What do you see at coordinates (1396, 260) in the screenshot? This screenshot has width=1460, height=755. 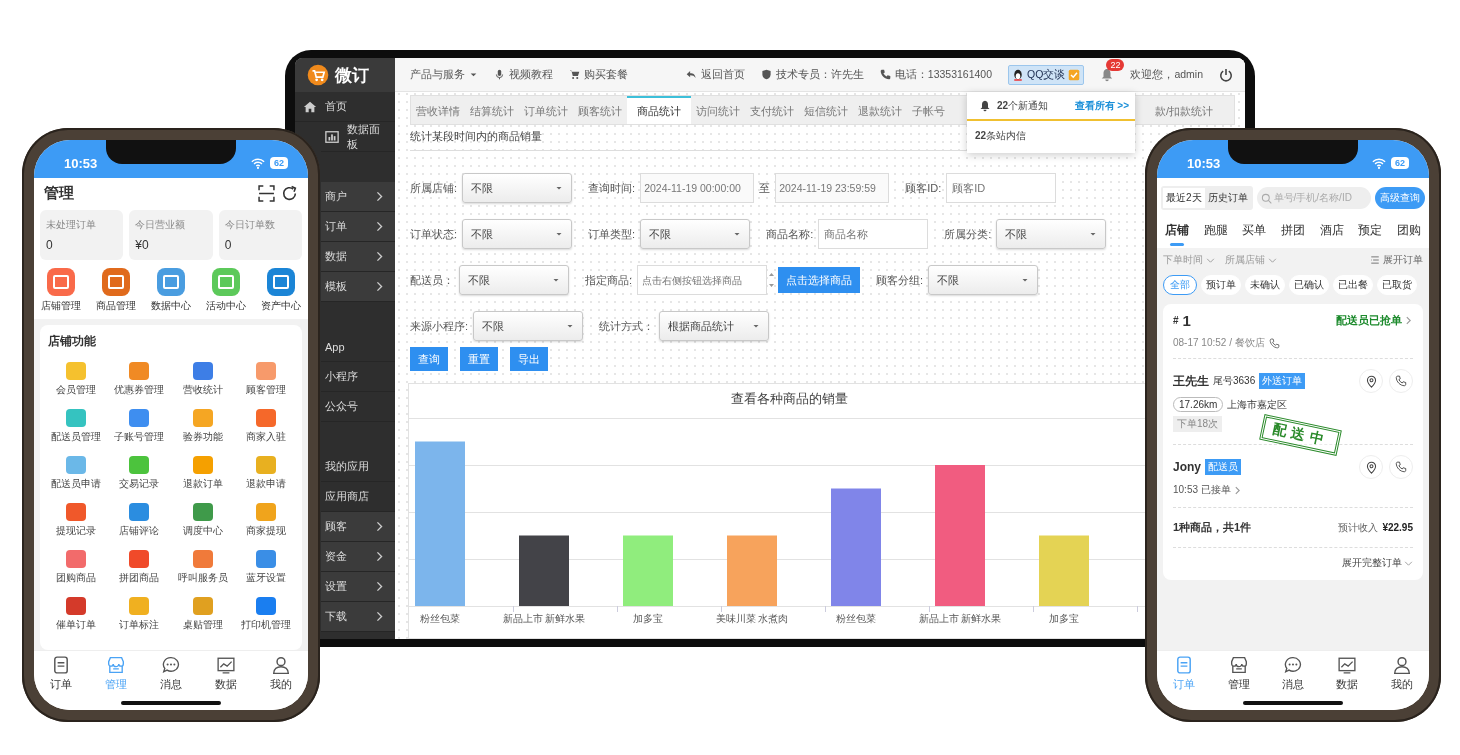 I see `expand-orders-button: 展开订单` at bounding box center [1396, 260].